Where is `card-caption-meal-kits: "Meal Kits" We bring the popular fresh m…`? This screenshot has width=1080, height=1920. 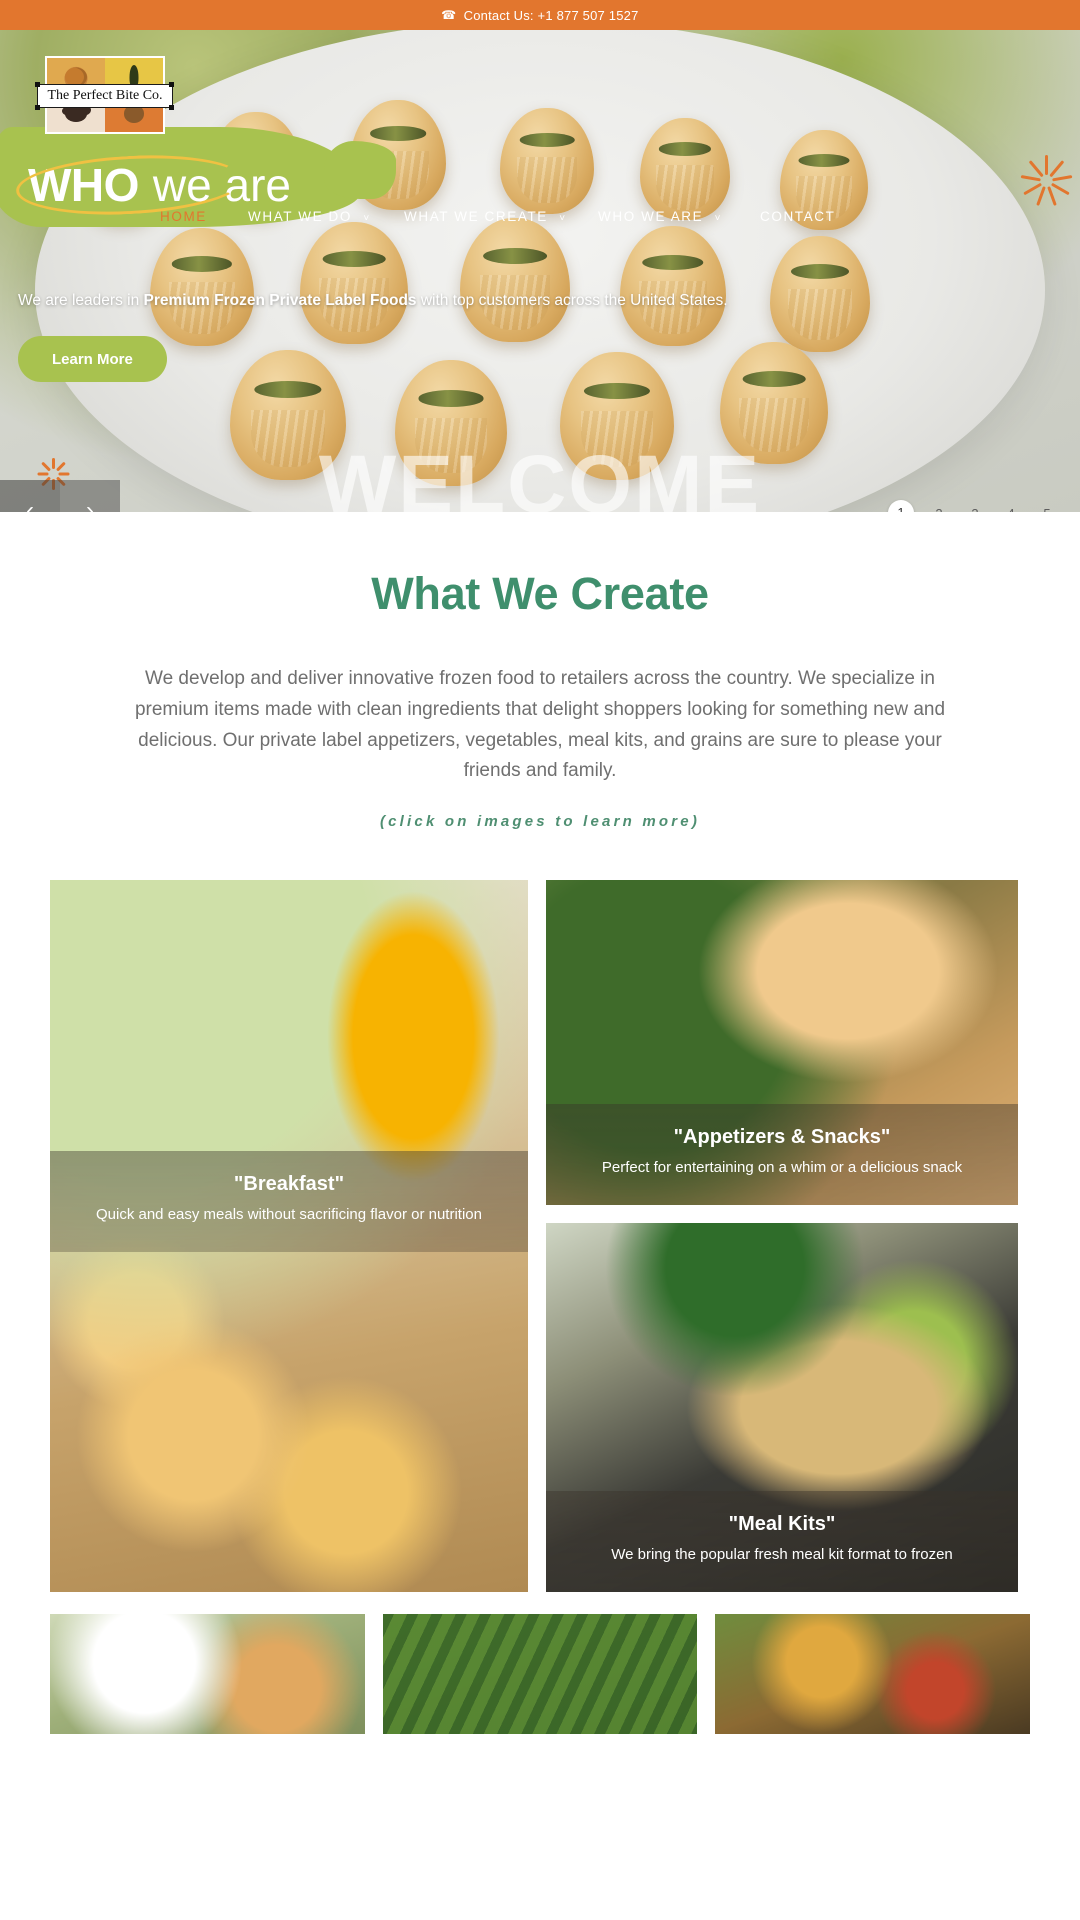
card-caption-meal-kits: "Meal Kits" We bring the popular fresh m… is located at coordinates (782, 1541).